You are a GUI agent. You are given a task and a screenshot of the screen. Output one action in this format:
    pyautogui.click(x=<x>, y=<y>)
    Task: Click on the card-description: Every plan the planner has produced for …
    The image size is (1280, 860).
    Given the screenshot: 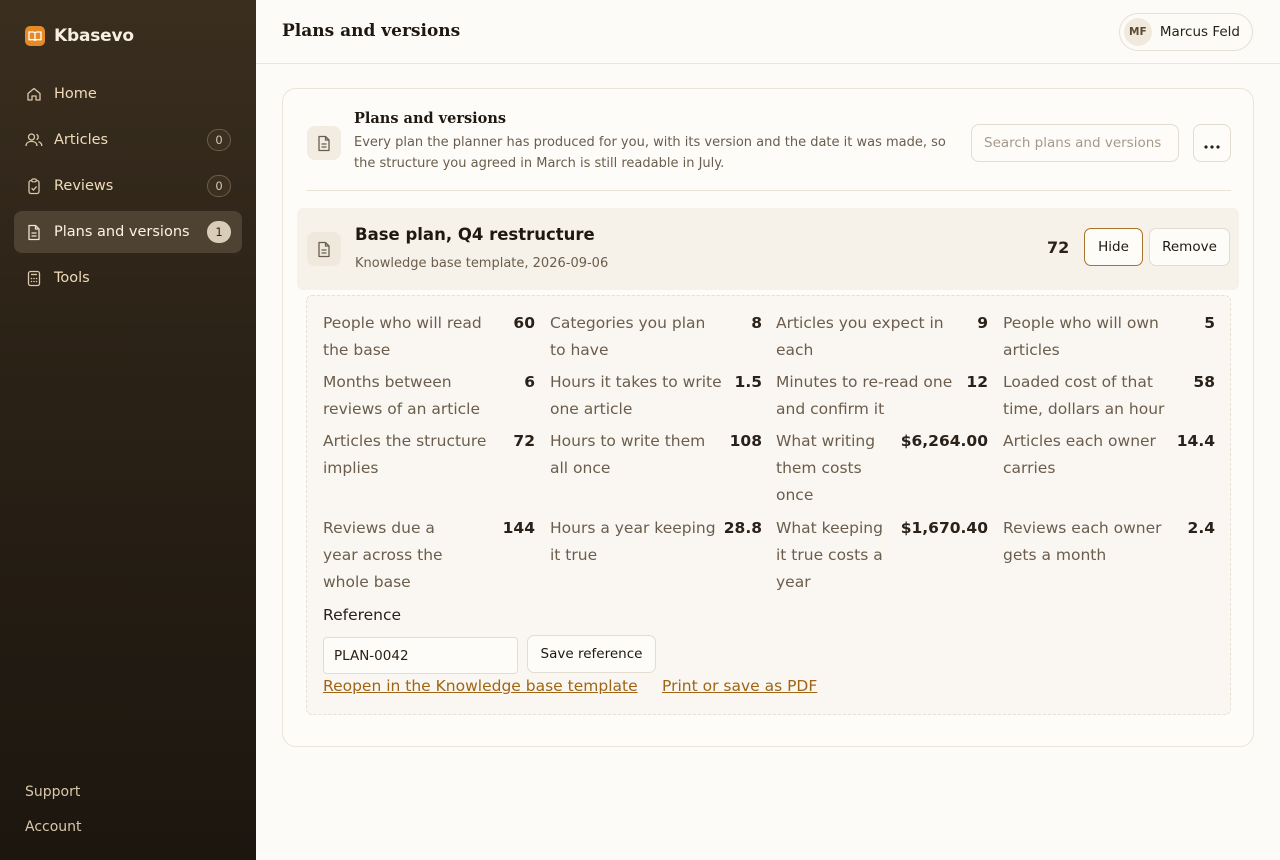 What is the action you would take?
    pyautogui.click(x=650, y=153)
    